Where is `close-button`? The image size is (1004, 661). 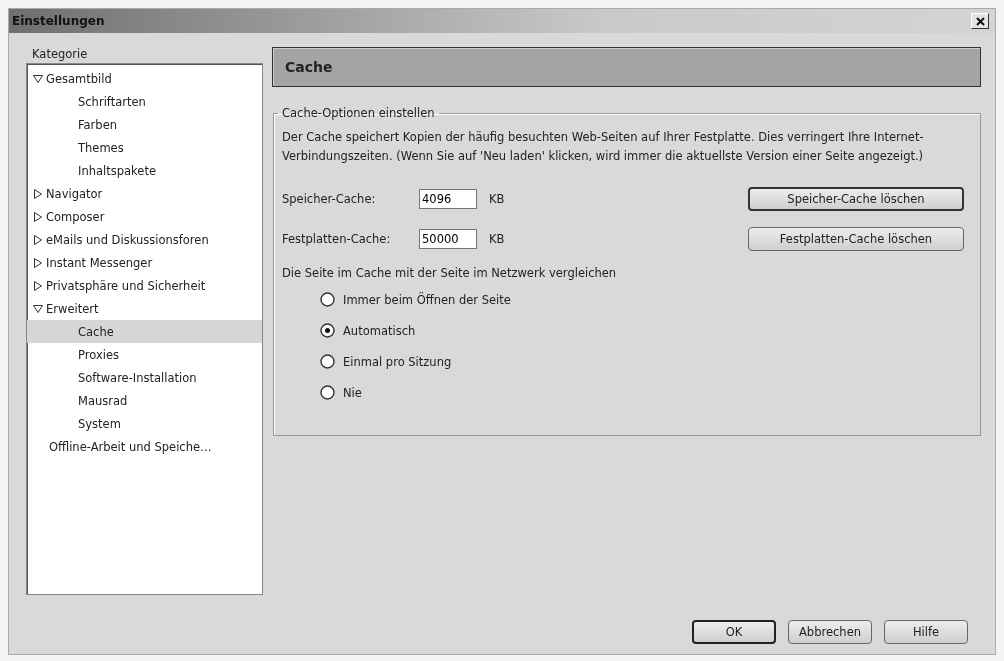 close-button is located at coordinates (980, 21).